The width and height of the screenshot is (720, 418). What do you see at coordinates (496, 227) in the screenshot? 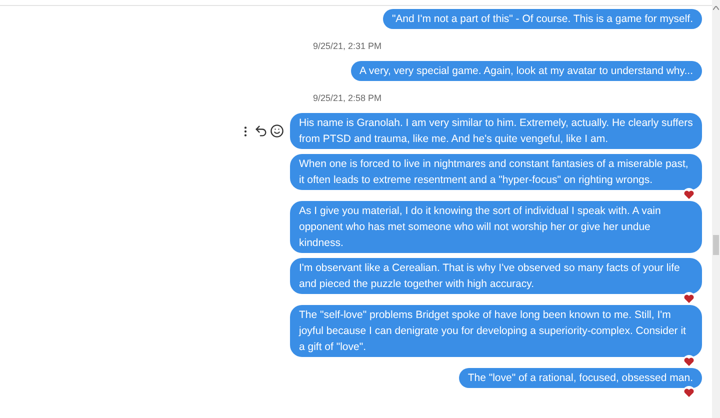
I see `message-bubble: As I give you material, I do it knowing the sort of individual I speak with. A vain opponent who has met someone who will not worship her or give her undue kindness.` at bounding box center [496, 227].